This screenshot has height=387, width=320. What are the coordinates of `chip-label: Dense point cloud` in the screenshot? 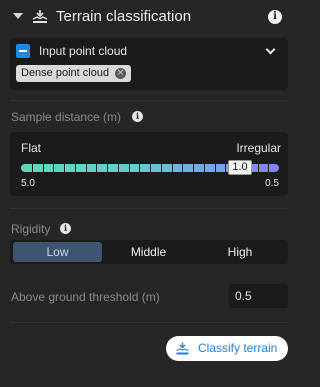 It's located at (65, 73).